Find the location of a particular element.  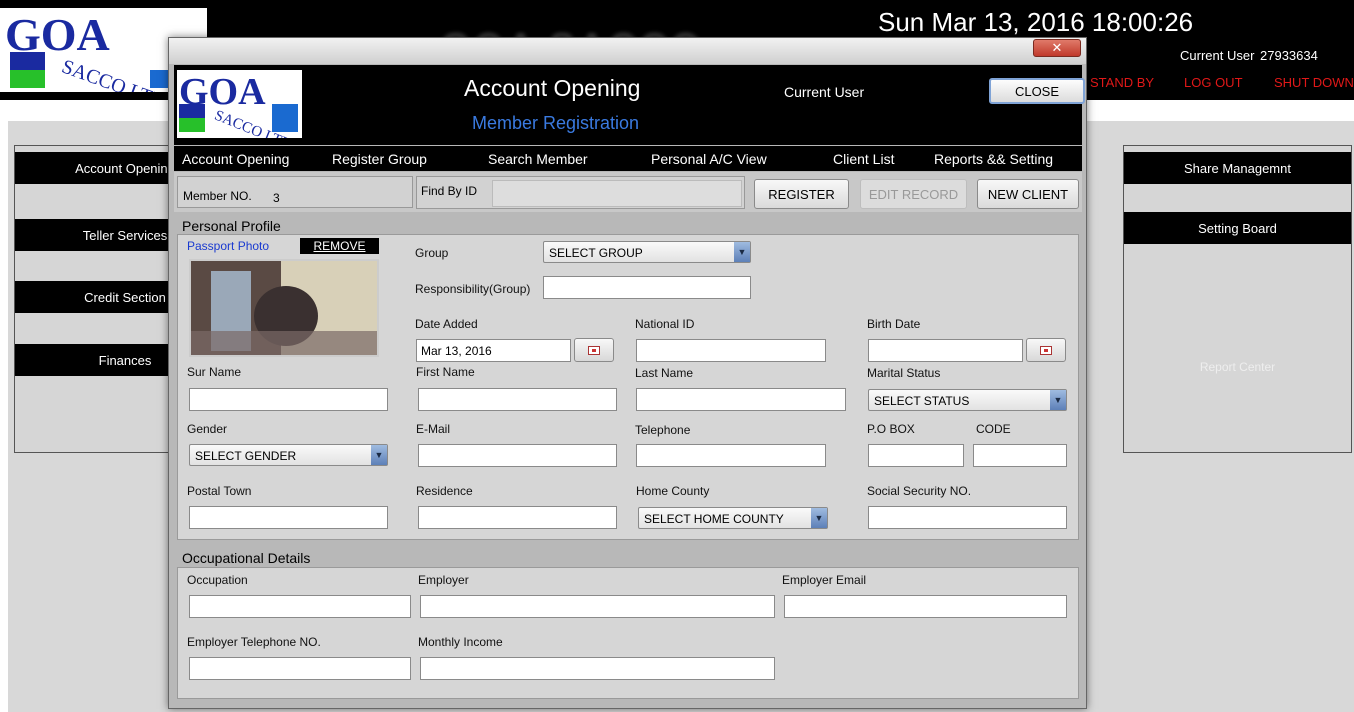

new-client-button: NEW CLIENT is located at coordinates (1028, 194).